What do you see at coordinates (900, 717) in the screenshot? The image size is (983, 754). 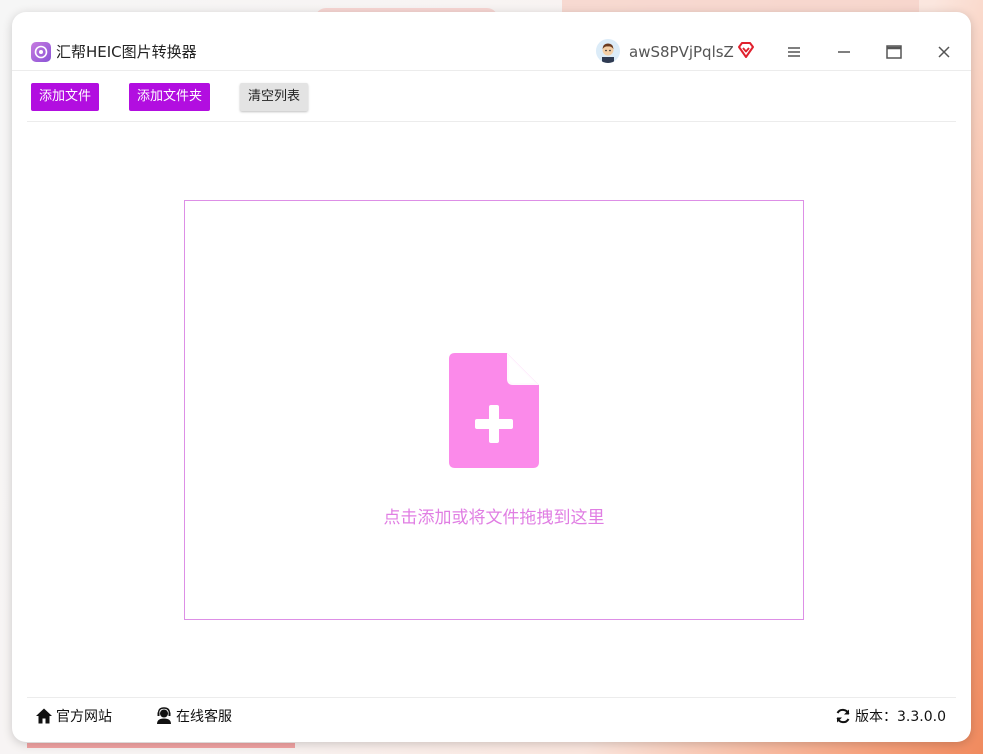 I see `version-label: 版本：3.3.0.0` at bounding box center [900, 717].